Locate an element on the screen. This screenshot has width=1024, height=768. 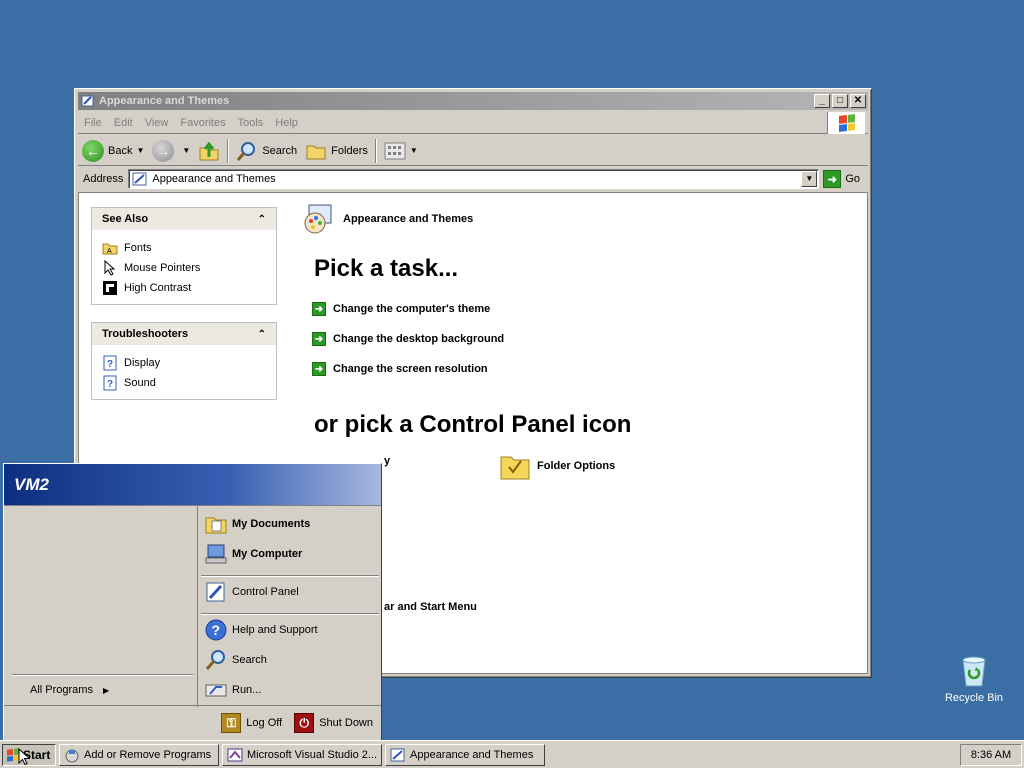
toolbar: ← Back ▼ → ▼ Search Folders ▼ is located at coordinates (473, 151).